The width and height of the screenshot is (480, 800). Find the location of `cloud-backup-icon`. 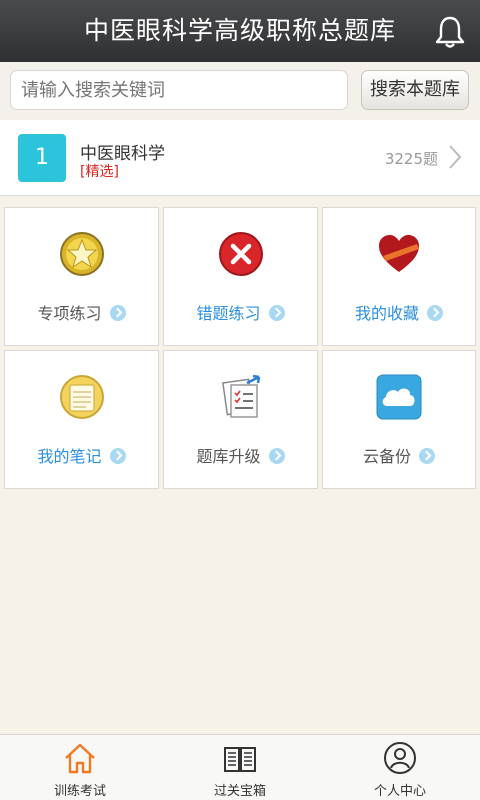

cloud-backup-icon is located at coordinates (399, 397).